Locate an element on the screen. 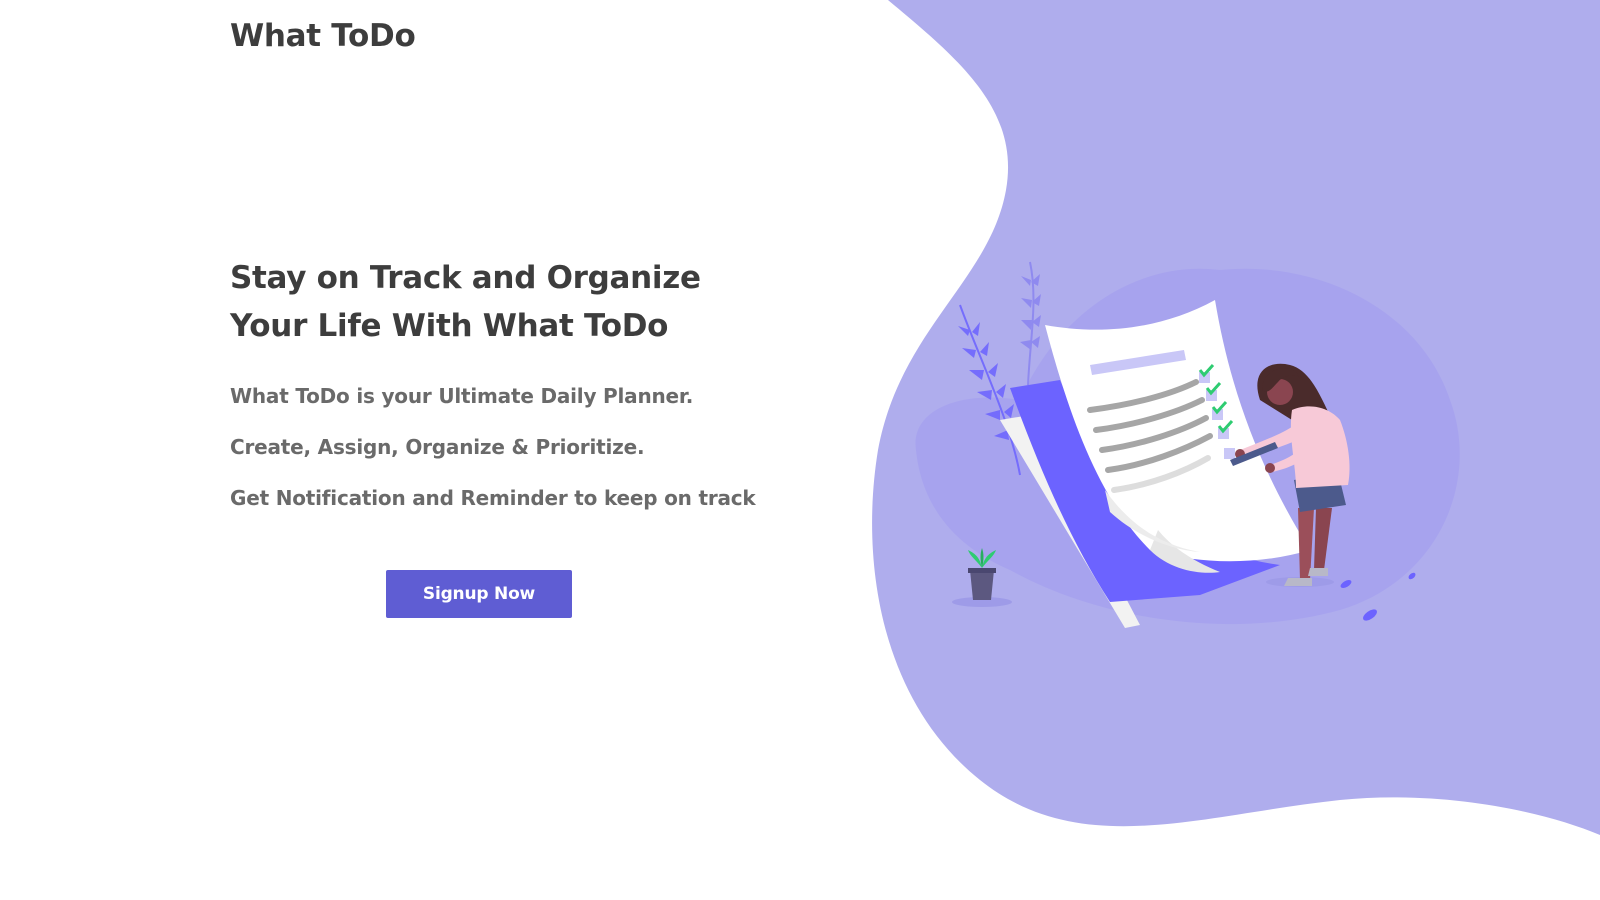 The height and width of the screenshot is (900, 1600). signup-now-button: Signup Now is located at coordinates (479, 594).